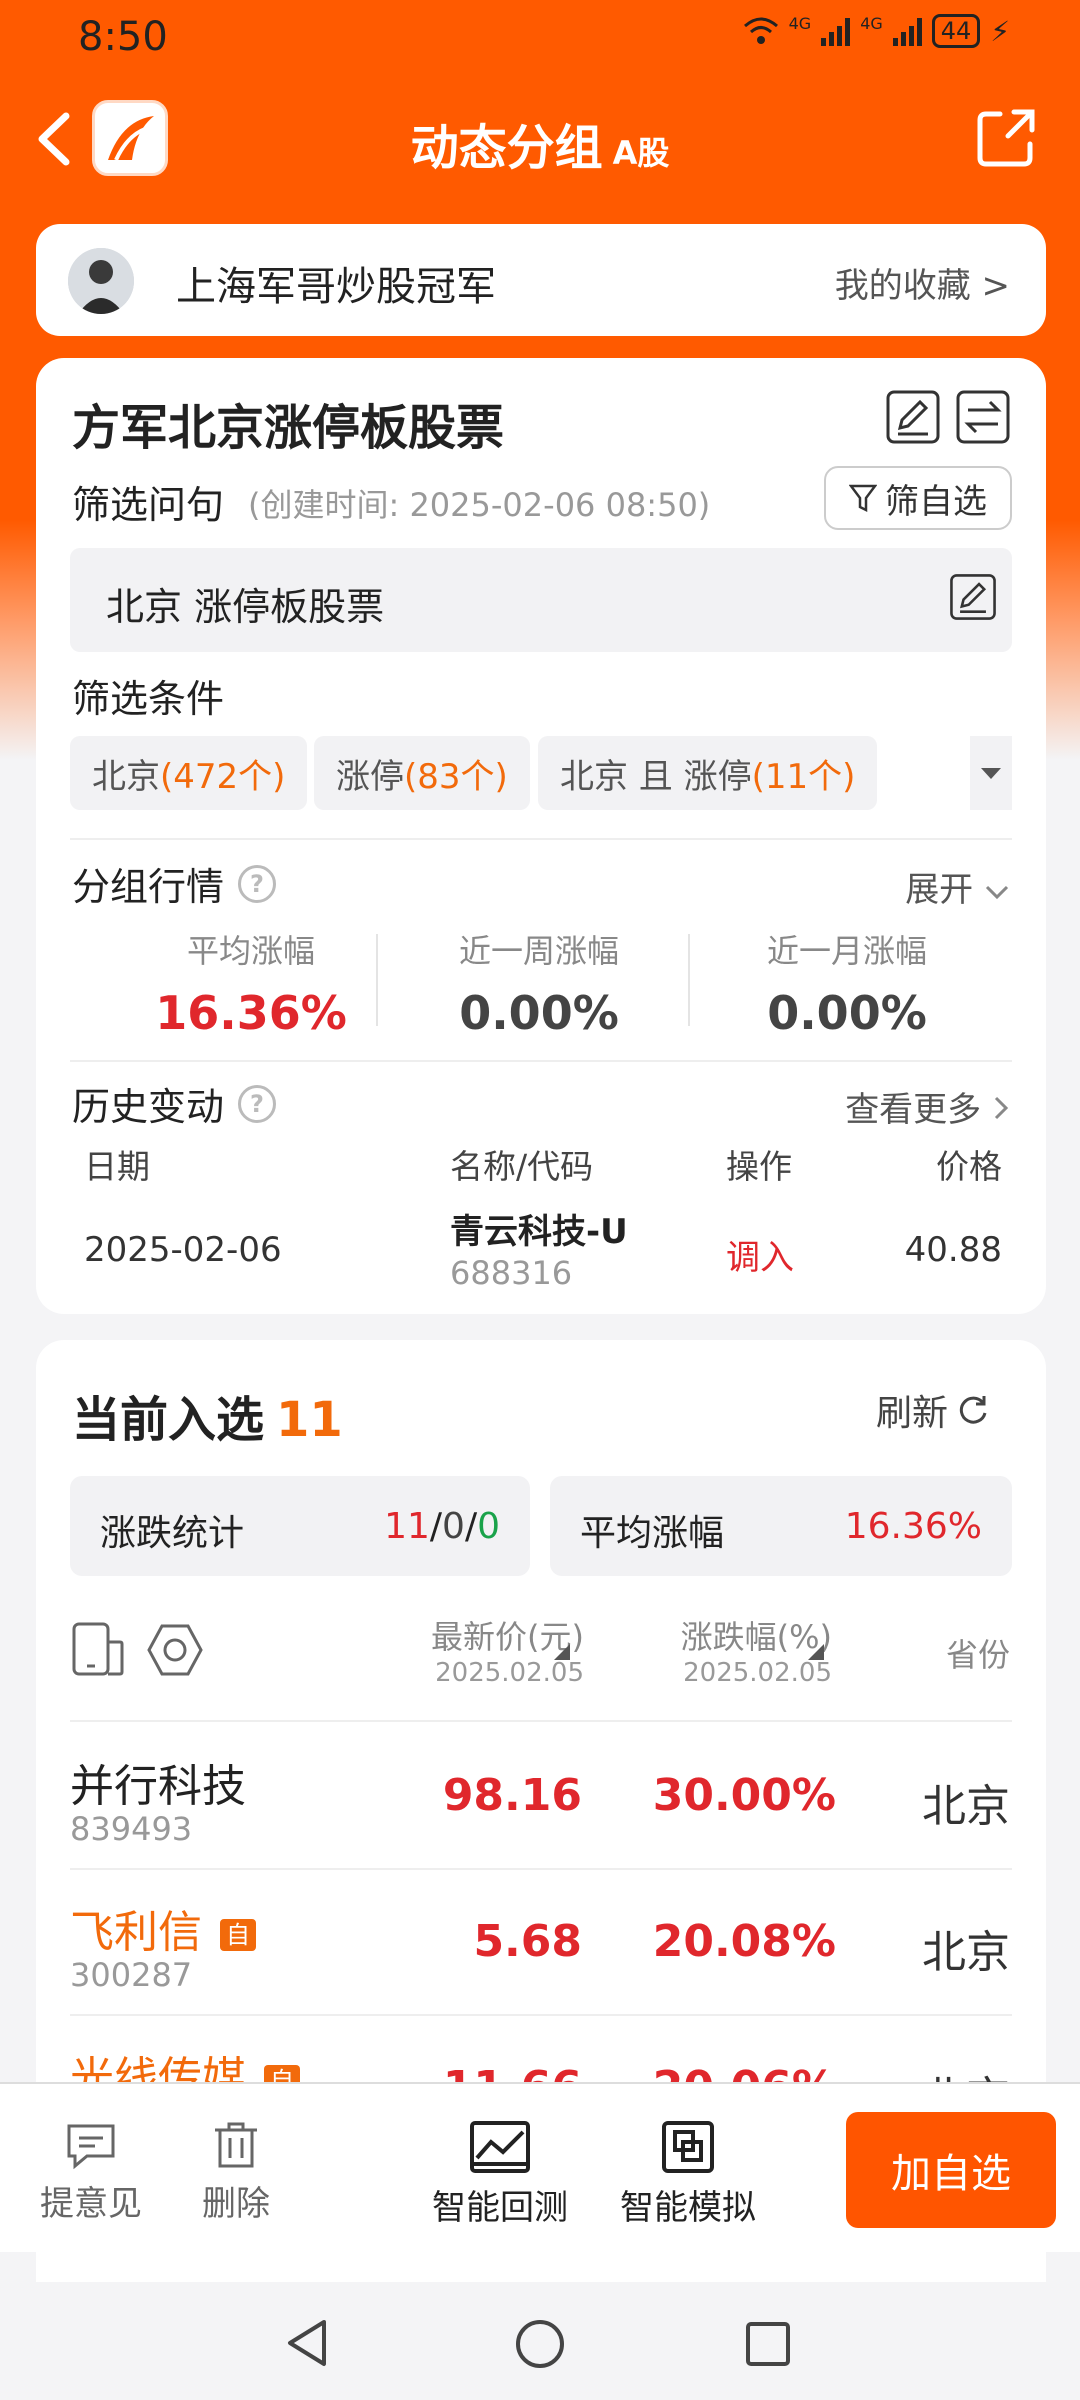 The image size is (1080, 2400). Describe the element at coordinates (541, 600) in the screenshot. I see `query-box: 北京 涨停板股票` at that location.